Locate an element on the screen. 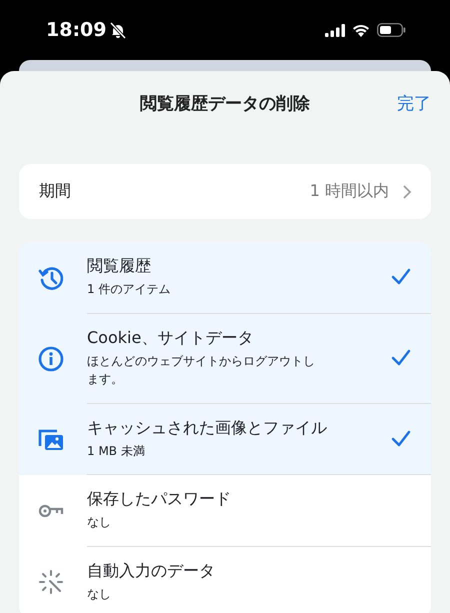 This screenshot has height=613, width=450. item-title: Cookie、サイトデータ is located at coordinates (170, 338).